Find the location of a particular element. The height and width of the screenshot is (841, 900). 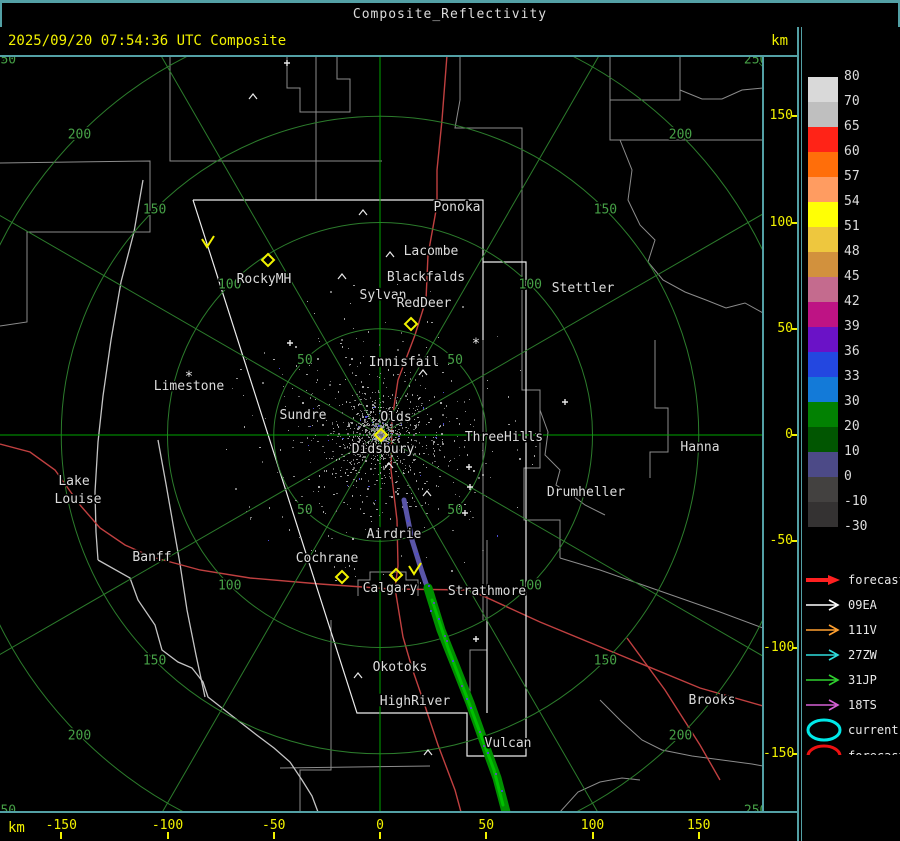

city-label: Lake is located at coordinates (73, 481).